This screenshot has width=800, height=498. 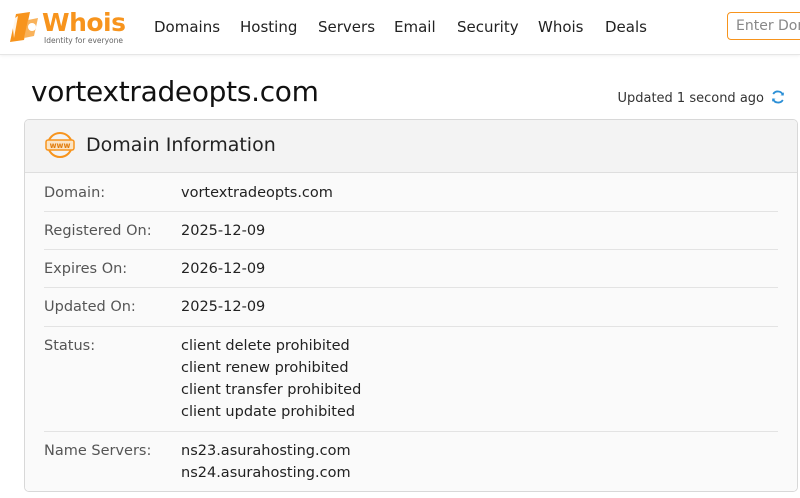 I want to click on nav-item-security: Security, so click(x=488, y=27).